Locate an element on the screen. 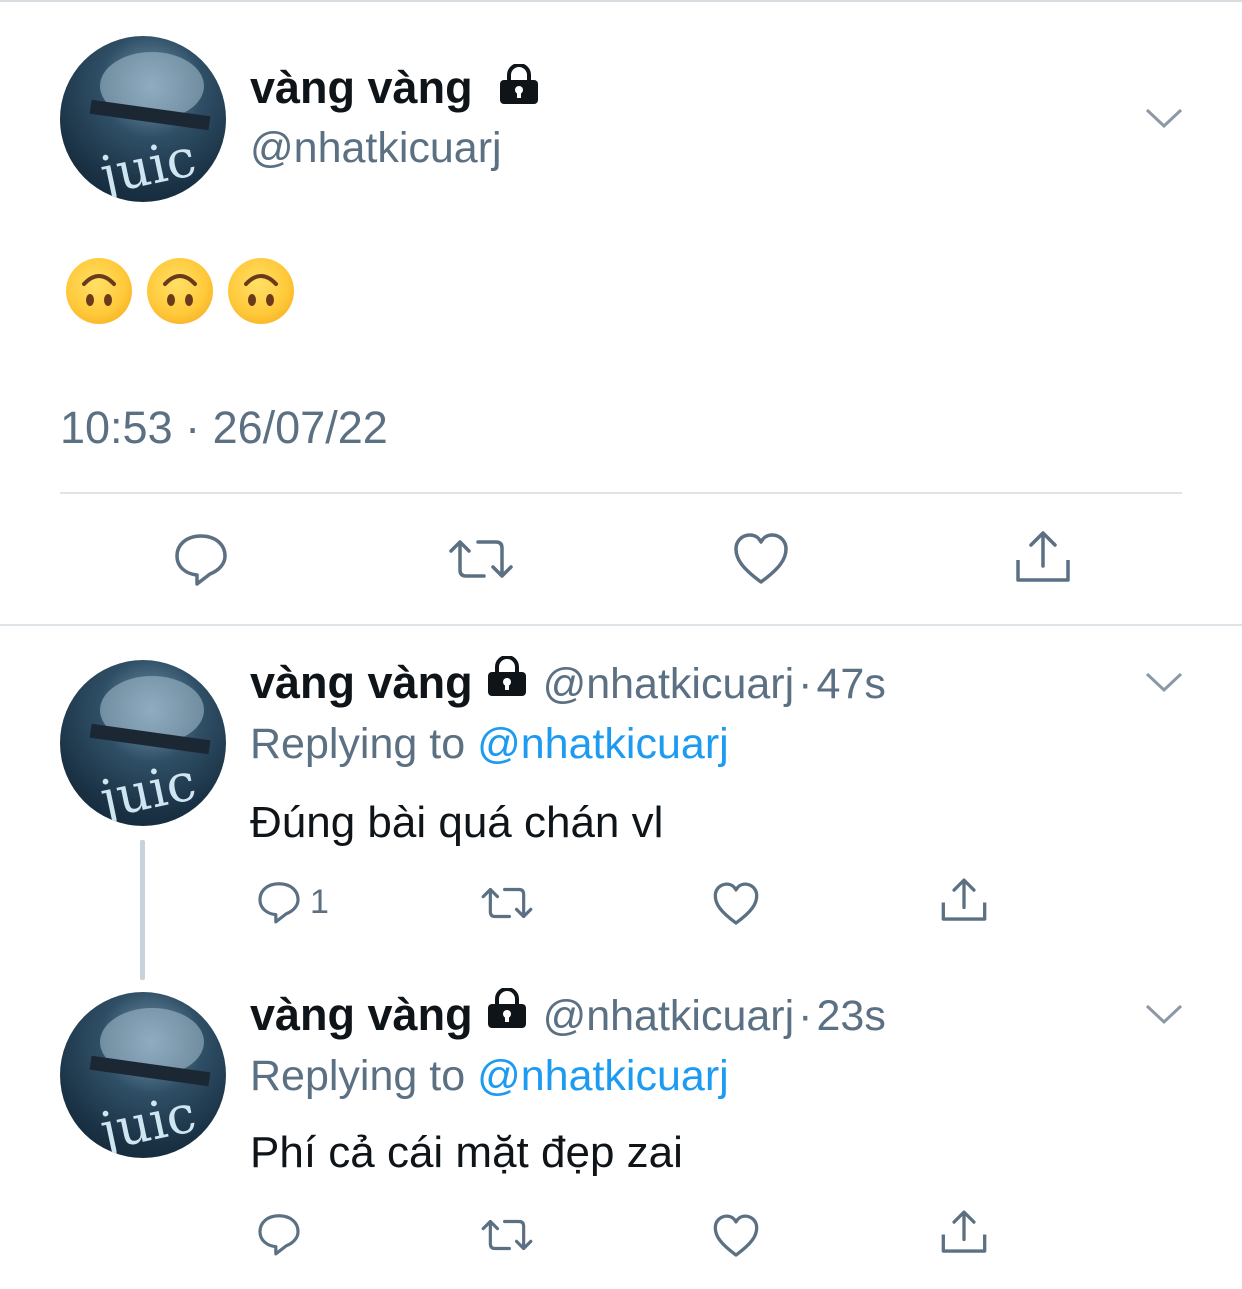 This screenshot has width=1242, height=1289. reply-button: 1 is located at coordinates (292, 902).